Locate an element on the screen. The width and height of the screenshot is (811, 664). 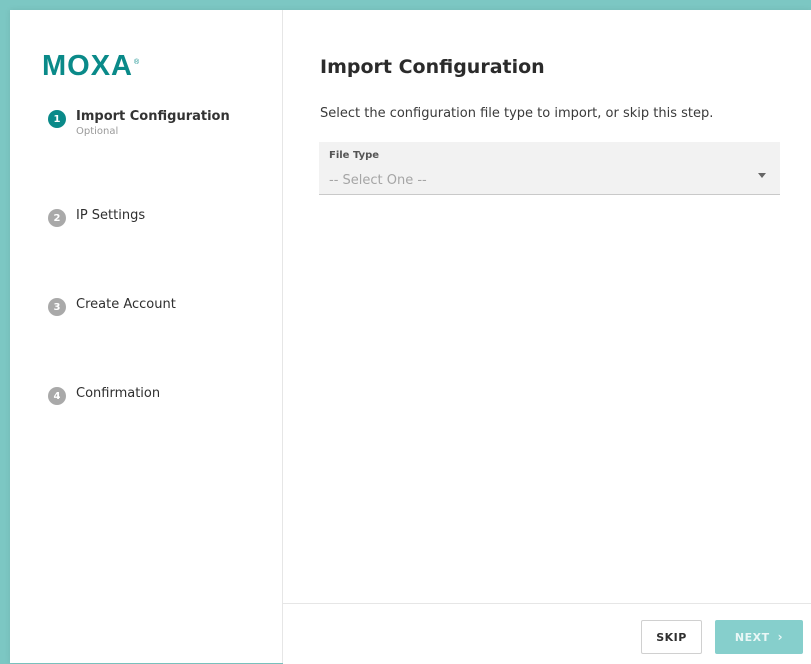
page-title: Import Configuration is located at coordinates (432, 67).